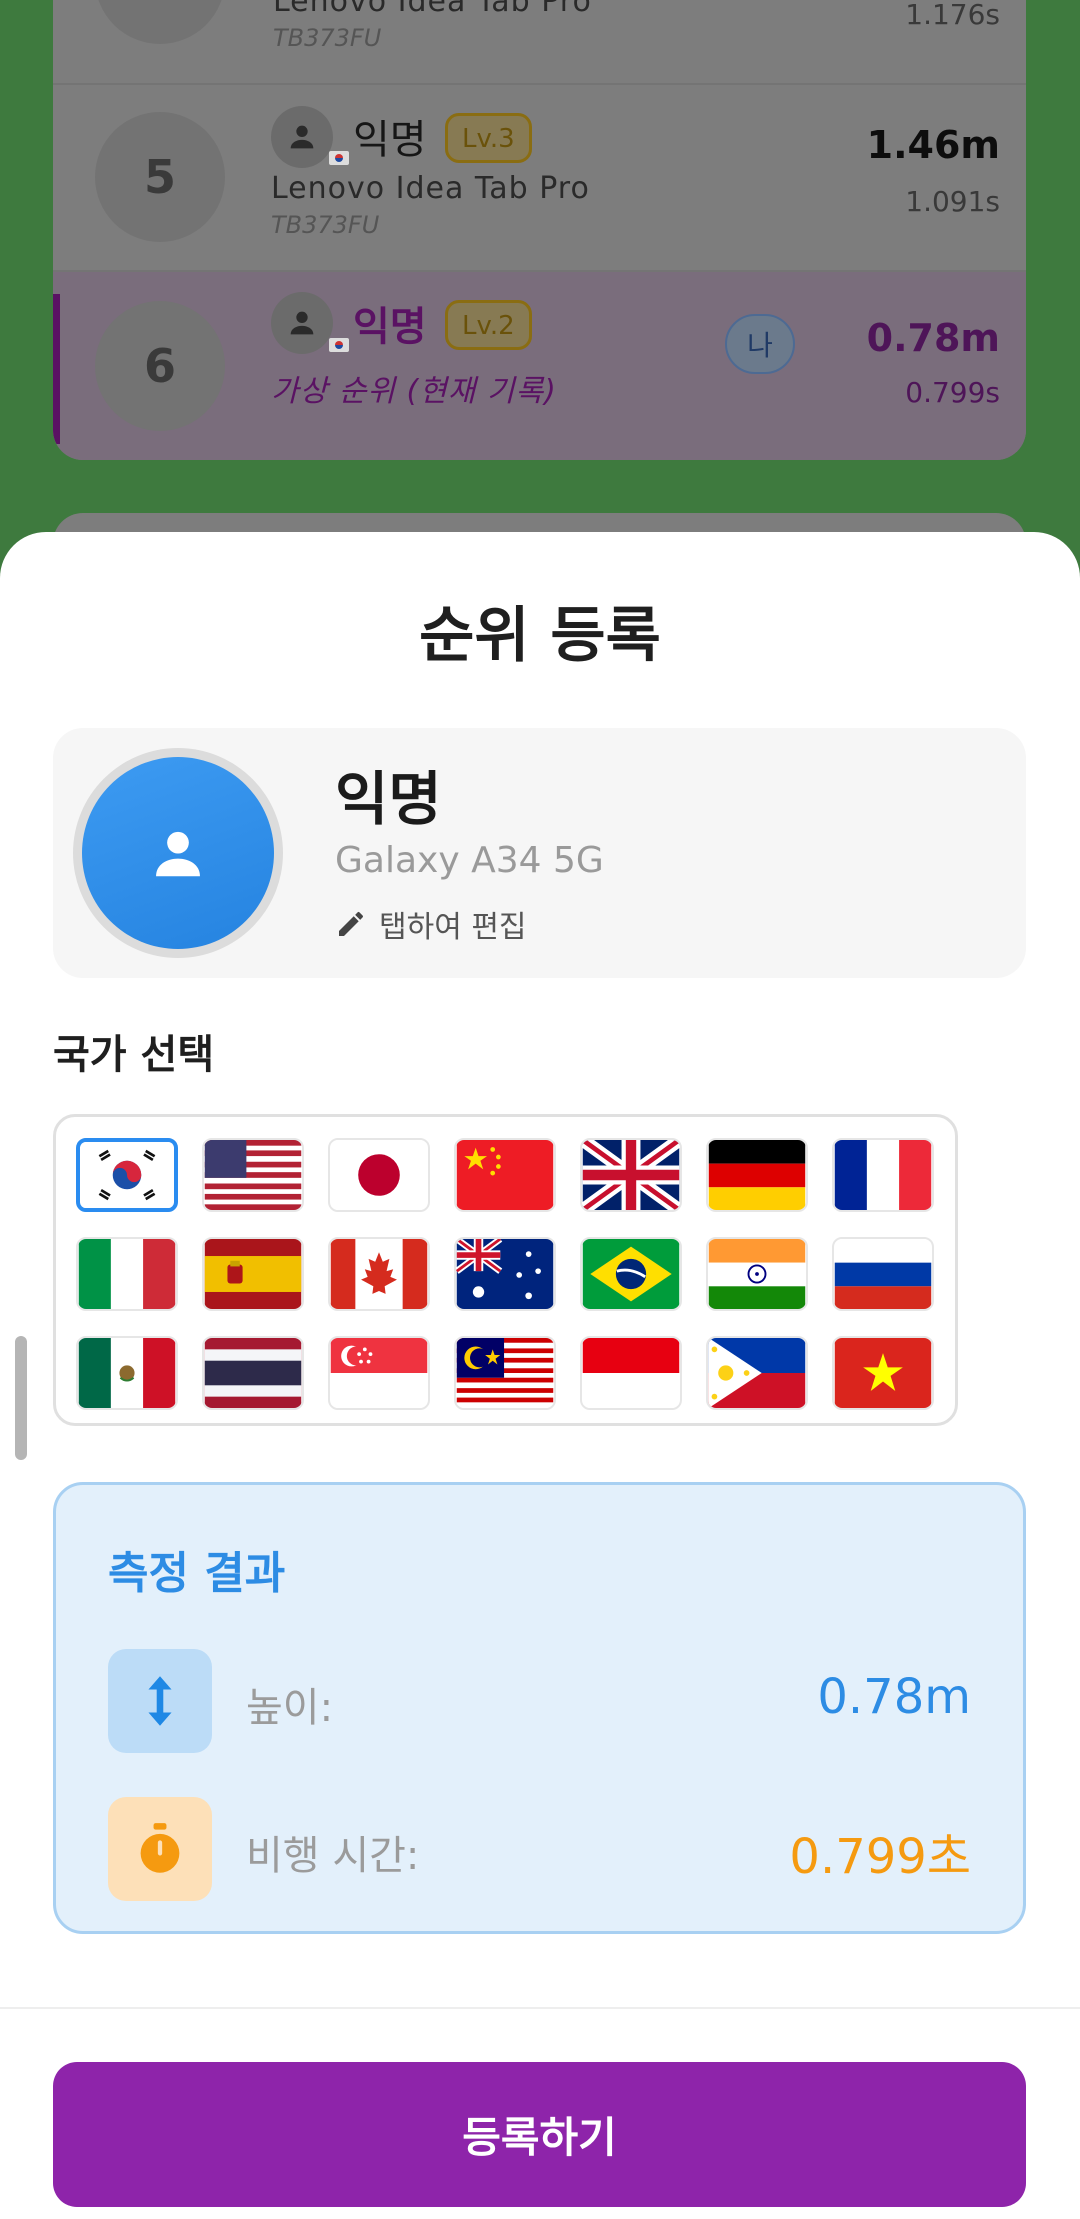 This screenshot has height=2219, width=1080. I want to click on edit-hint-label: 탭하여 편집, so click(453, 927).